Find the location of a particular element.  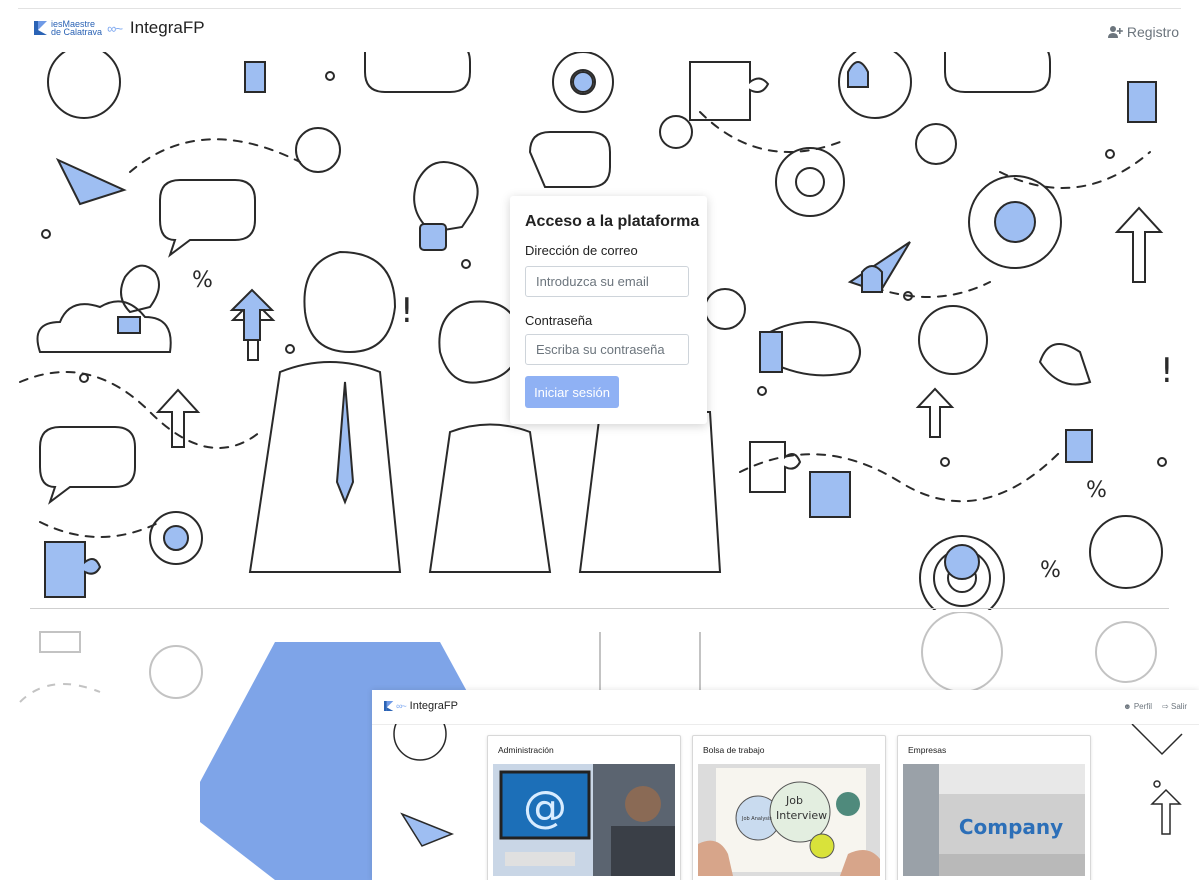

svg-text: Job Analysis is located at coordinates (756, 819).